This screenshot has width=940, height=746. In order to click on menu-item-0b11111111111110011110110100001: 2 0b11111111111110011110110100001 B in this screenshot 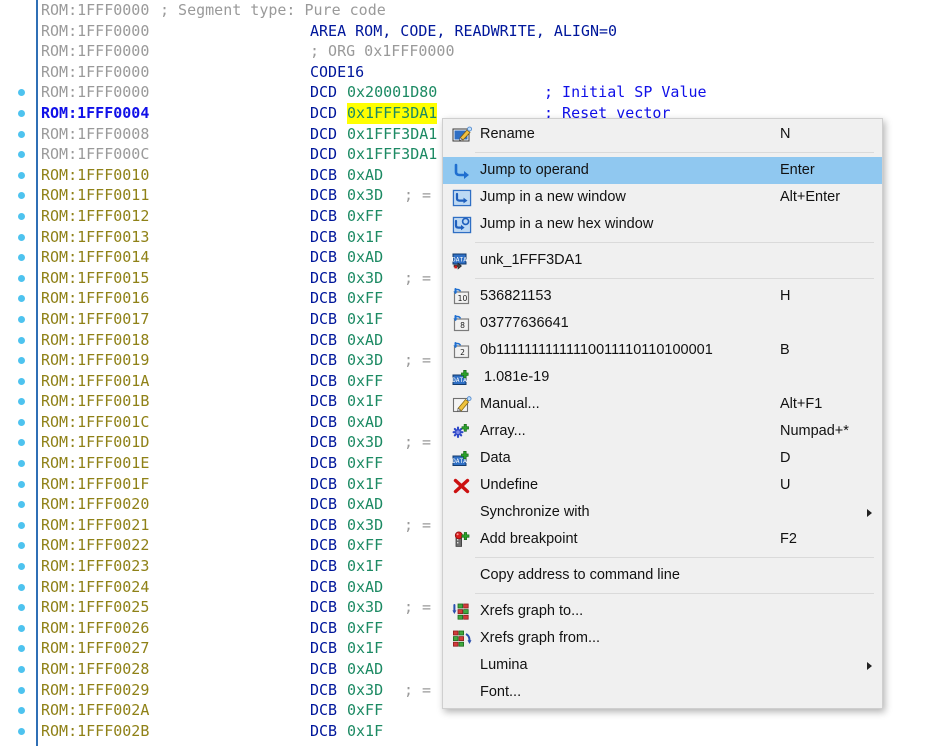, I will do `click(662, 350)`.